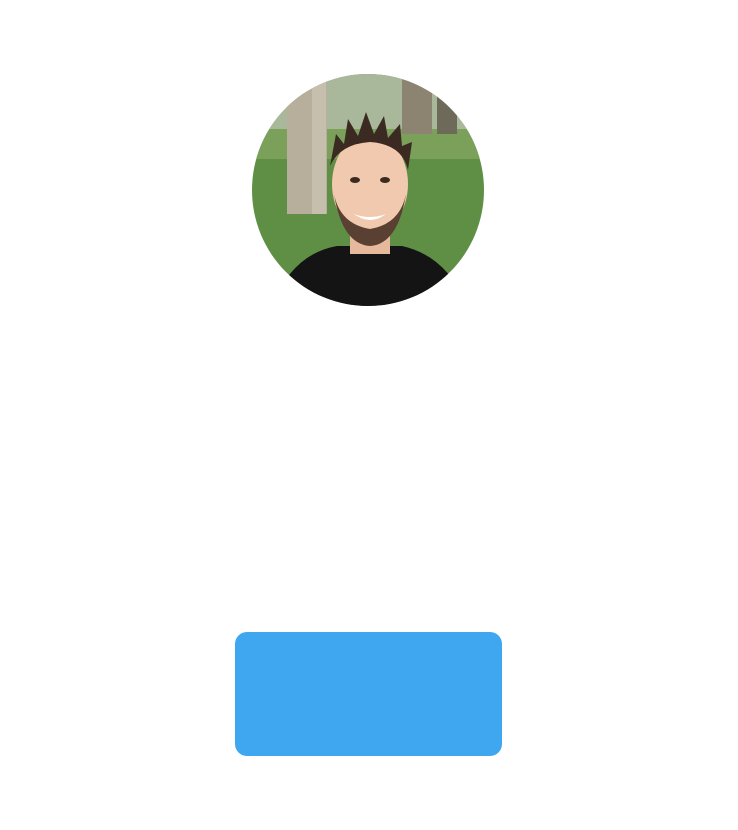 This screenshot has width=738, height=830. What do you see at coordinates (369, 357) in the screenshot?
I see `profile-name` at bounding box center [369, 357].